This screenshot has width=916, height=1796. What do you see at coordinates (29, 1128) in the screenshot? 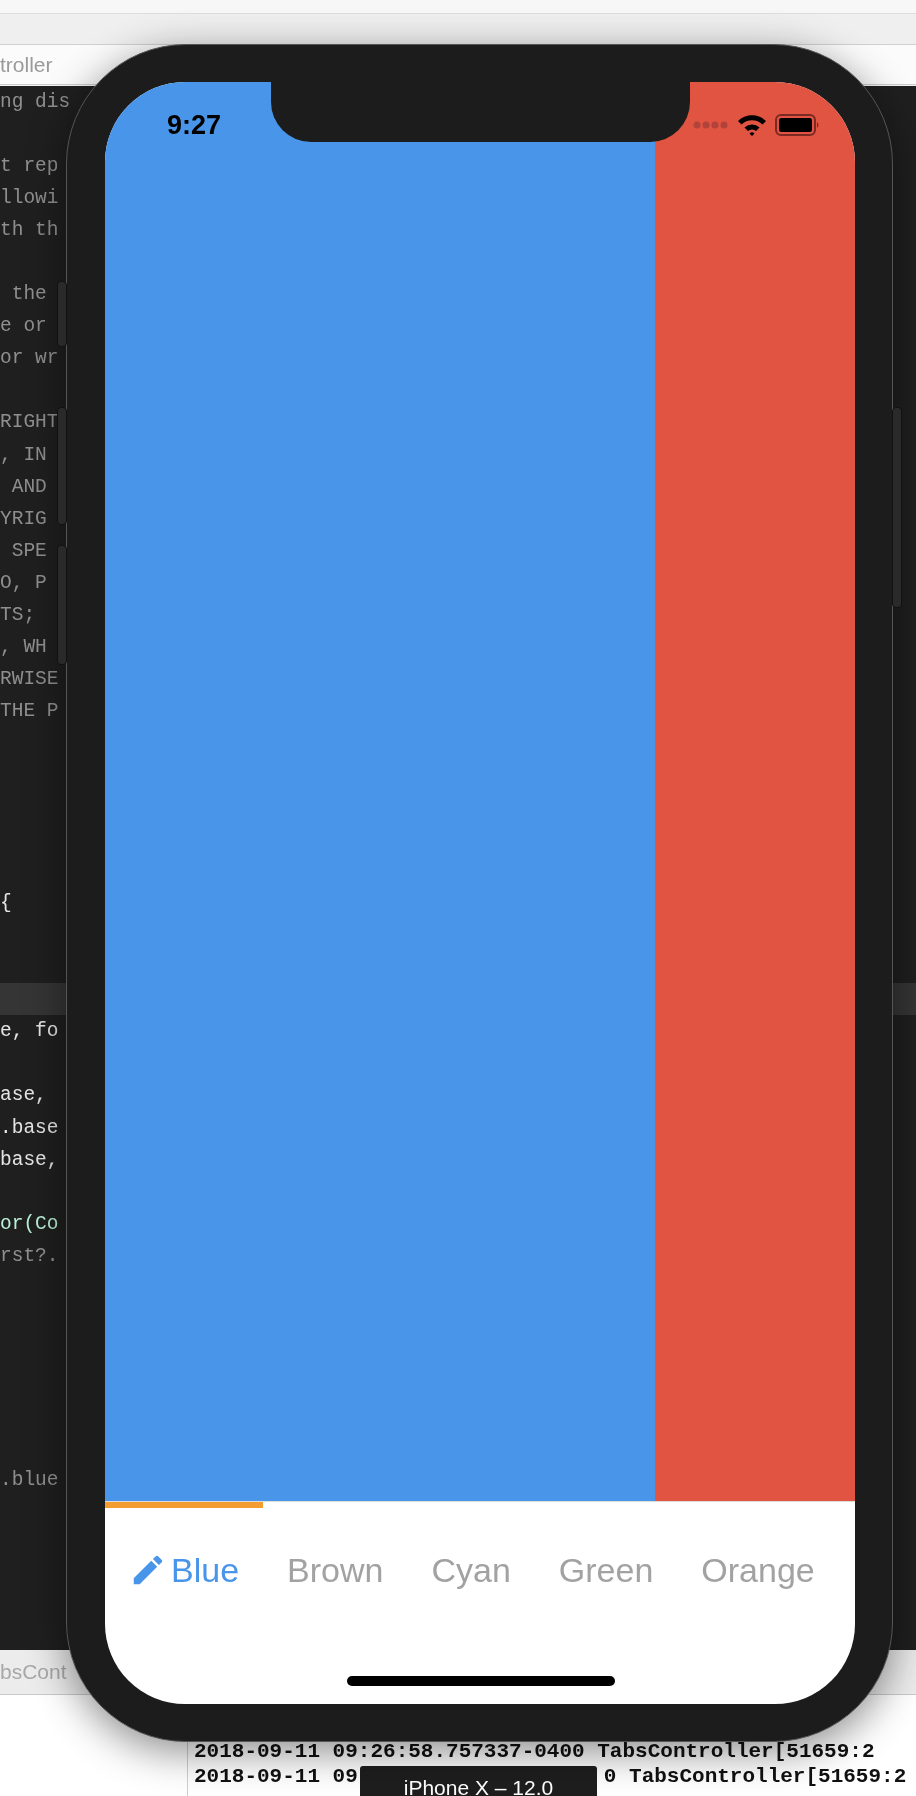
I see `code-line: .base` at bounding box center [29, 1128].